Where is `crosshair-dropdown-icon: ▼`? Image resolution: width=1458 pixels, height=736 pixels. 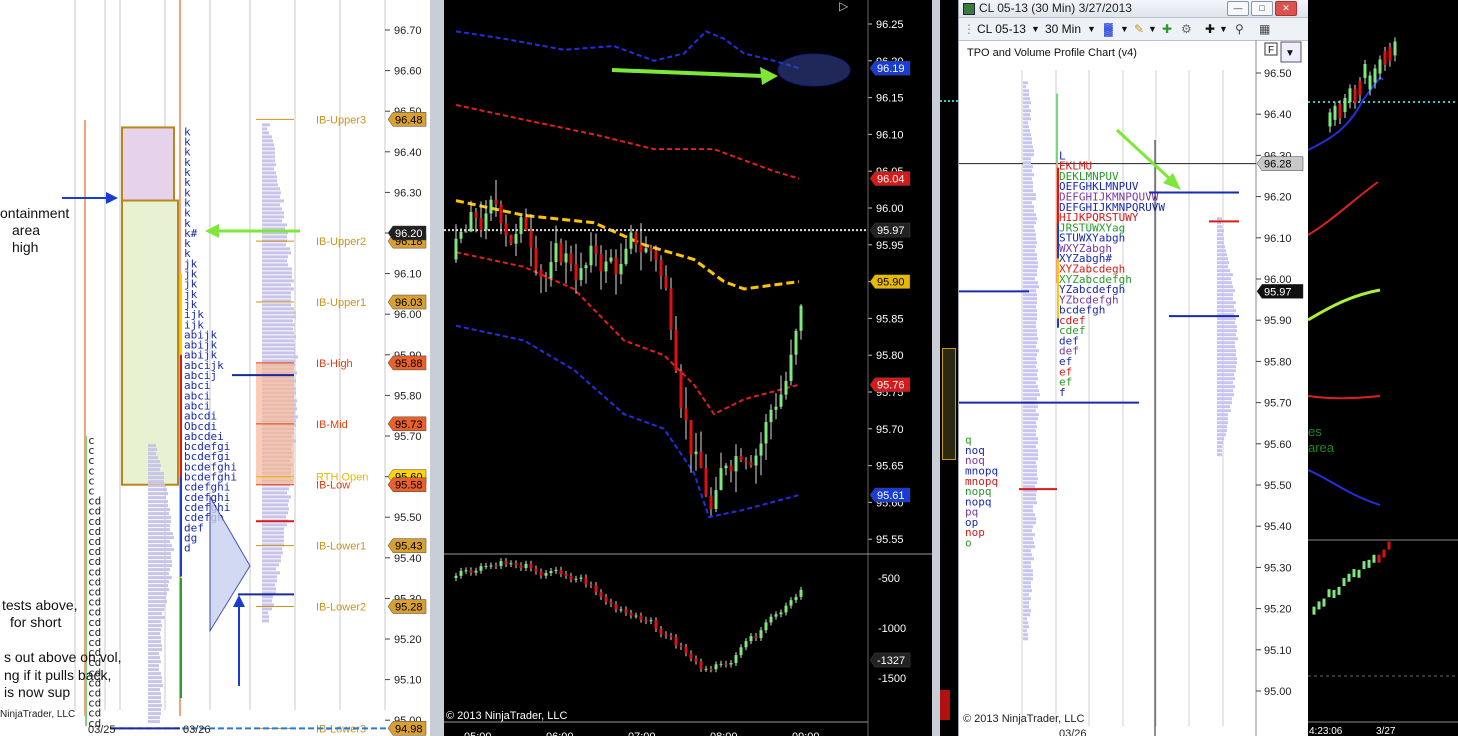 crosshair-dropdown-icon: ▼ is located at coordinates (1223, 29).